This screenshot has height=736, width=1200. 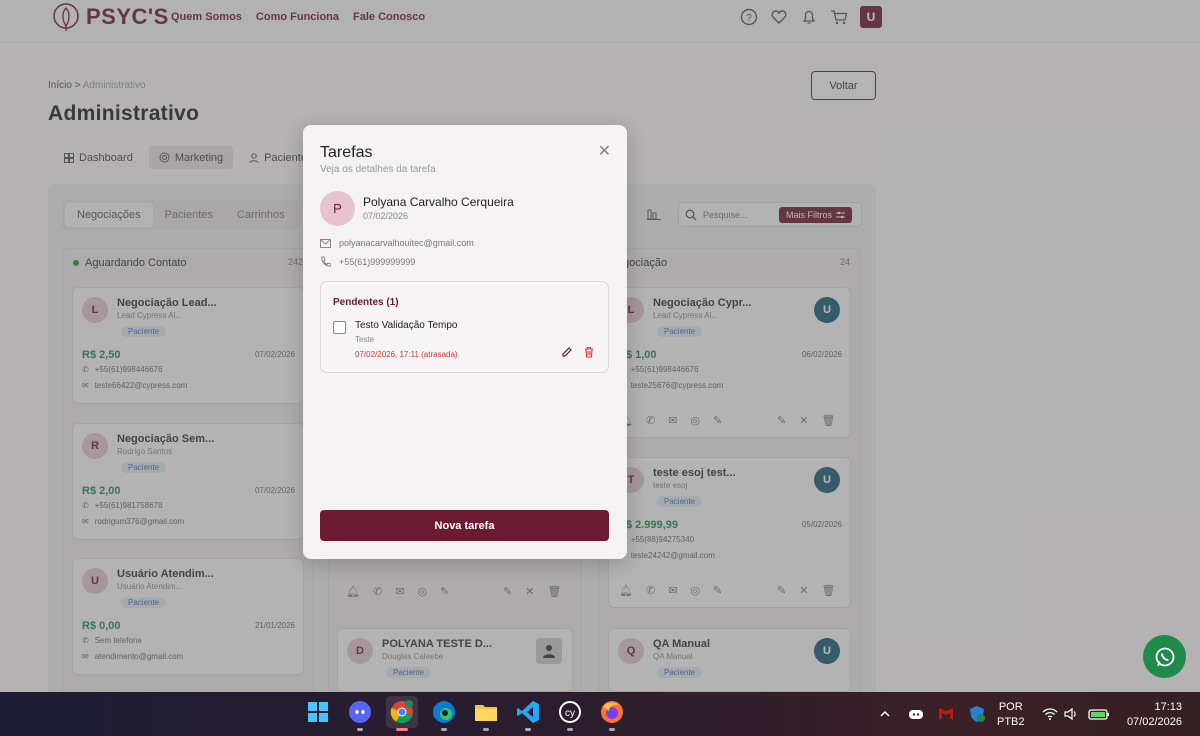 I want to click on vscode-icon, so click(x=528, y=713).